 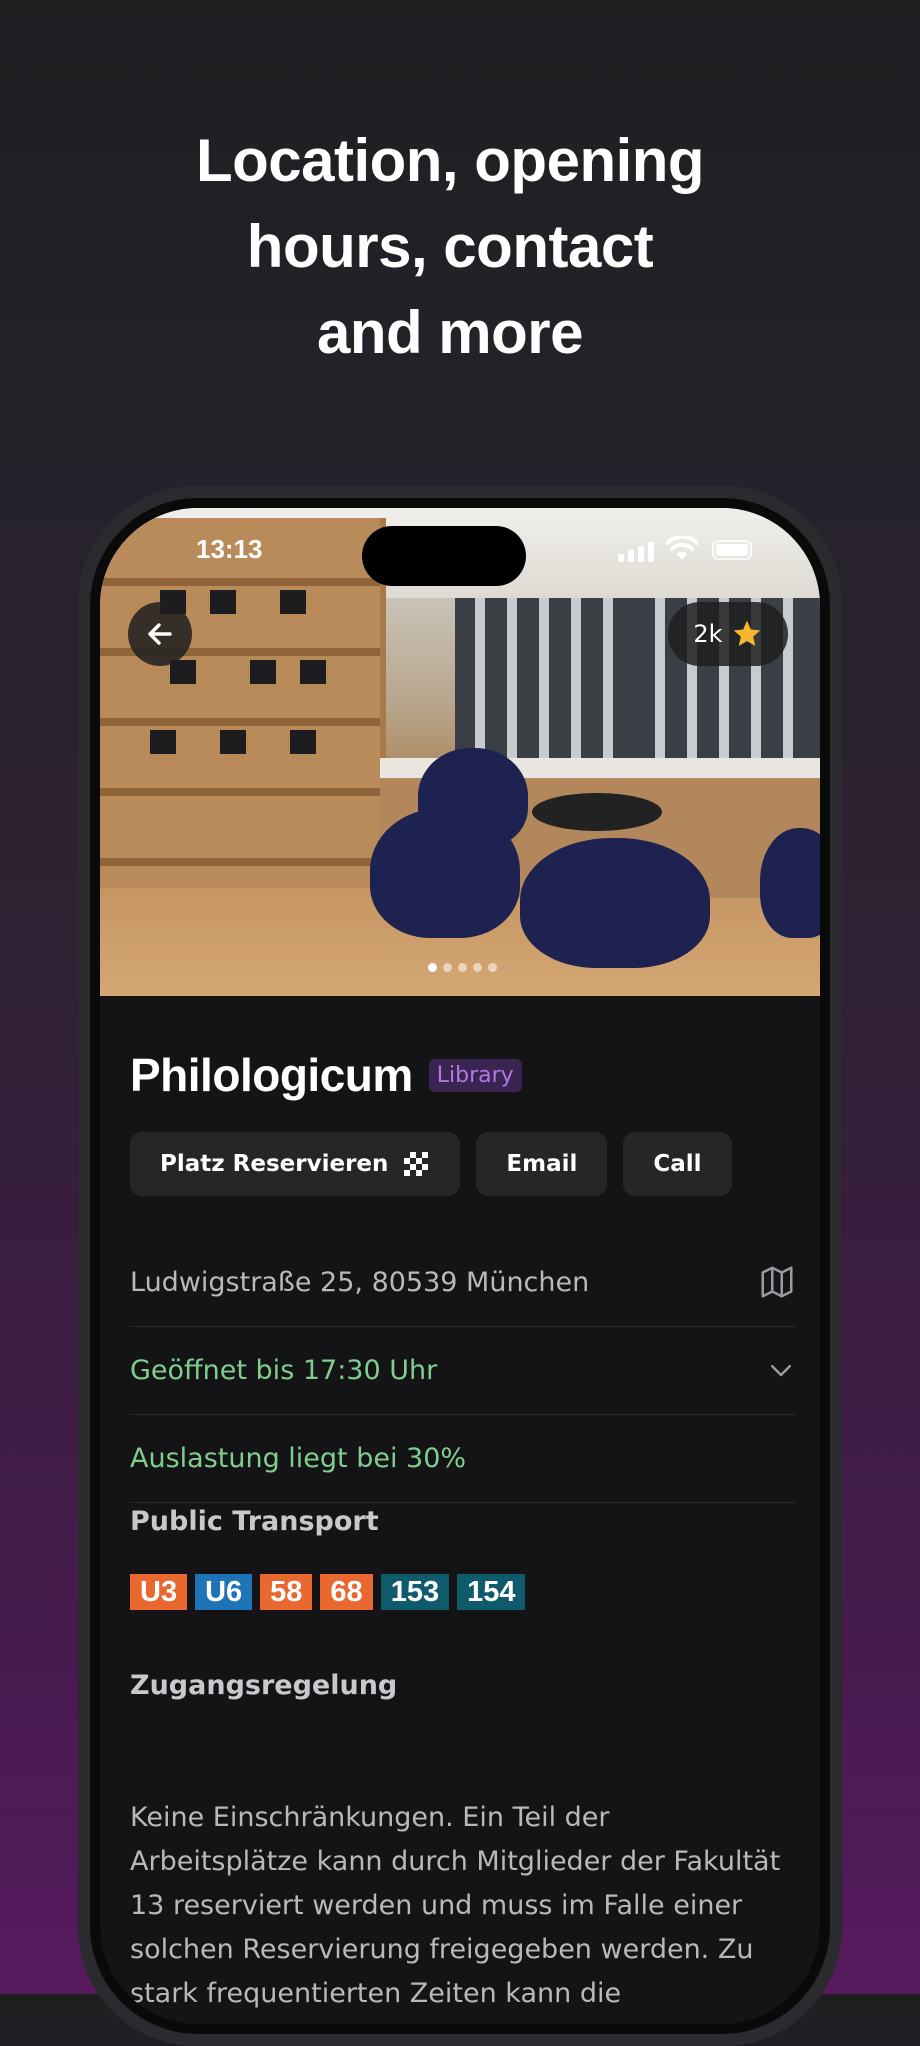 What do you see at coordinates (444, 556) in the screenshot?
I see `dynamic-island` at bounding box center [444, 556].